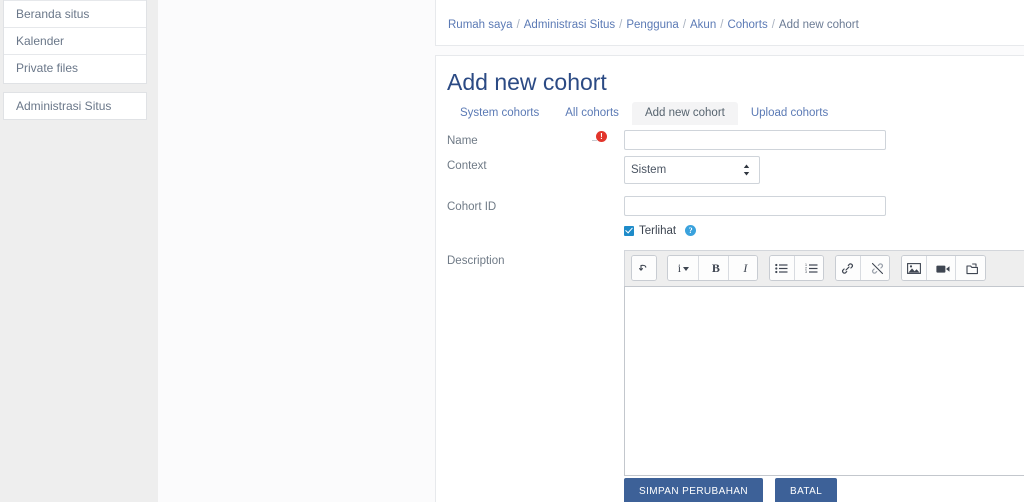 Image resolution: width=1024 pixels, height=502 pixels. I want to click on tab-system-cohorts: System cohorts, so click(499, 113).